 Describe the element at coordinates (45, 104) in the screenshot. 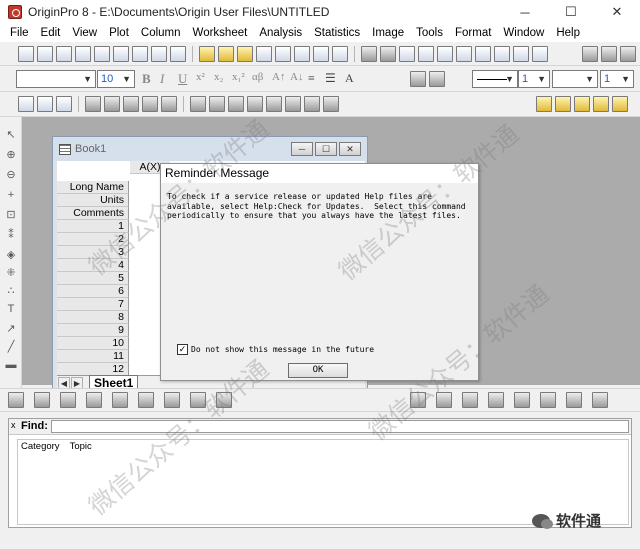

I see `zoom-out-icon` at that location.